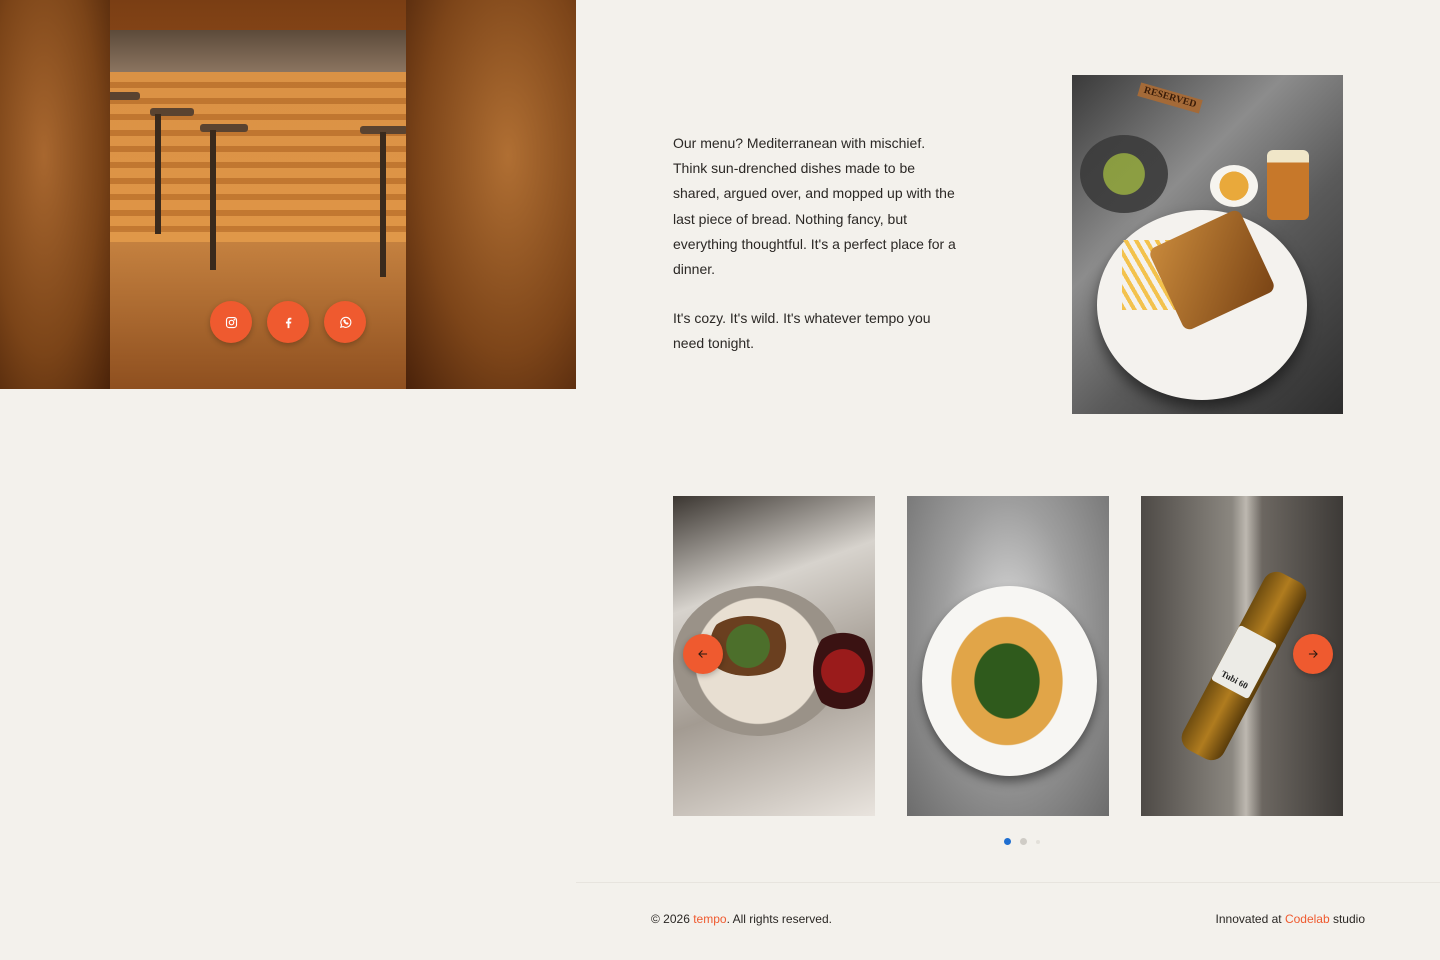 The width and height of the screenshot is (1440, 960). What do you see at coordinates (1124, 174) in the screenshot?
I see `olive-bowl` at bounding box center [1124, 174].